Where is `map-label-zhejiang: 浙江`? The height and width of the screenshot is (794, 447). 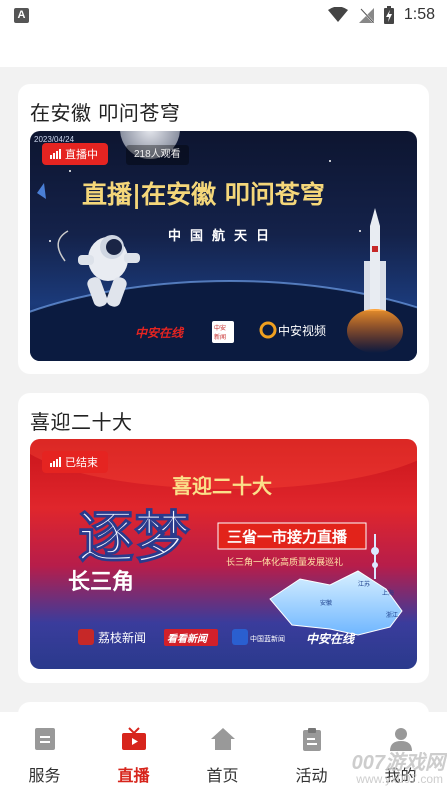 map-label-zhejiang: 浙江 is located at coordinates (392, 615).